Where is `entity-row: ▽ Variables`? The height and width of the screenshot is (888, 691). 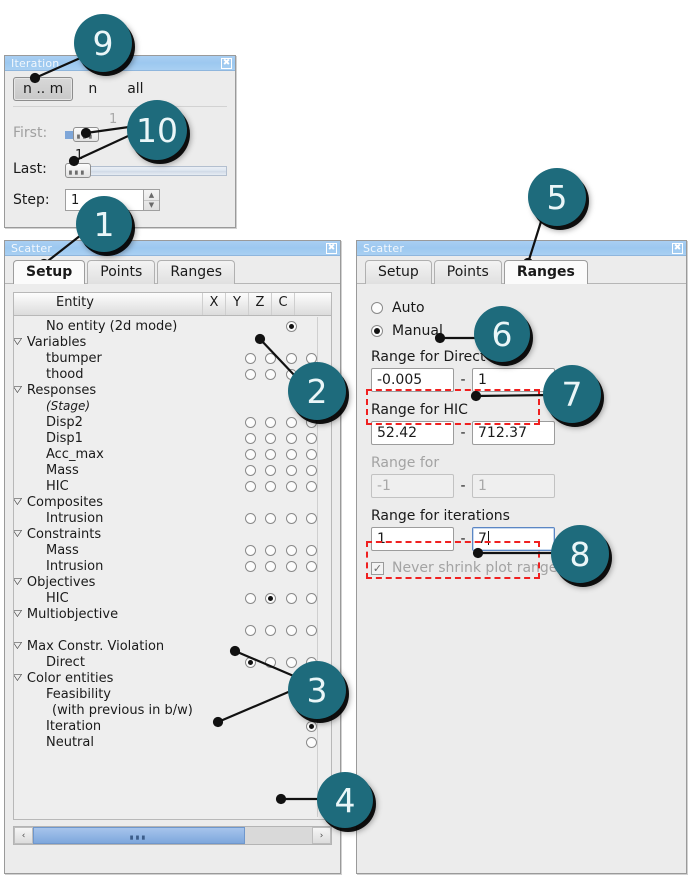
entity-row: ▽ Variables is located at coordinates (172, 342).